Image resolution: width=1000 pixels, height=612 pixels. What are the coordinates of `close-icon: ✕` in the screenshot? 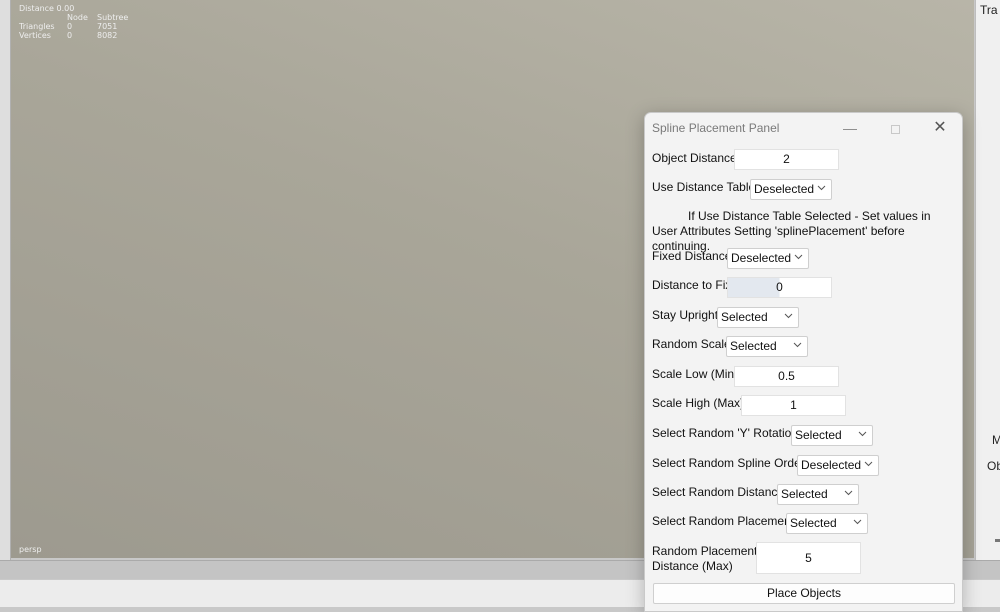 It's located at (940, 127).